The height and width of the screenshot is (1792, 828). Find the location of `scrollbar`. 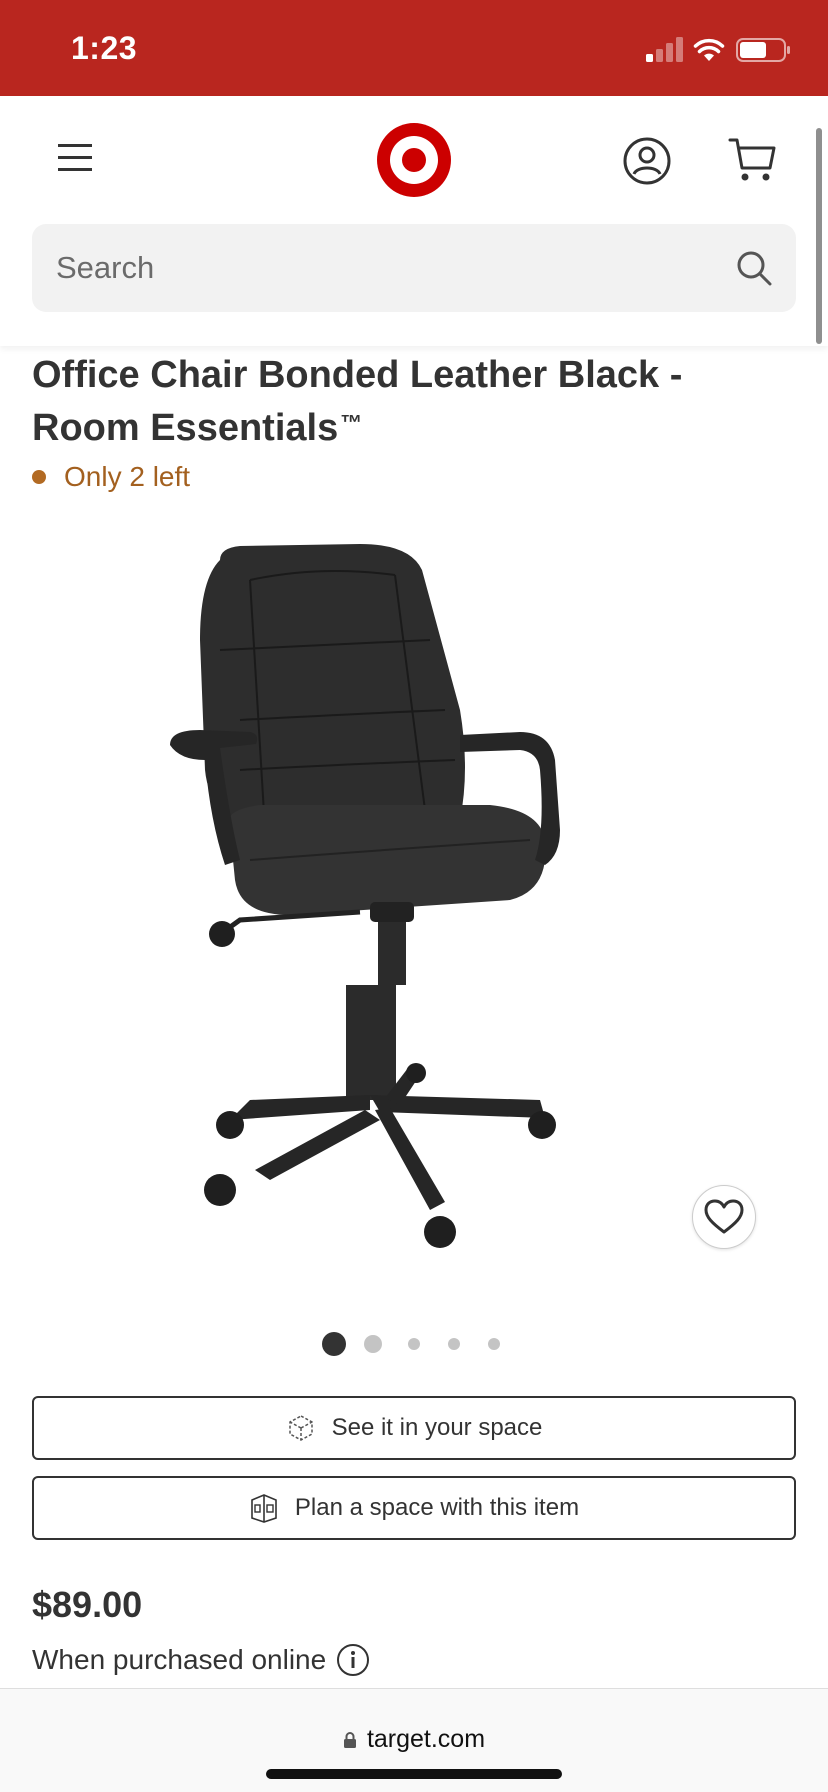

scrollbar is located at coordinates (819, 236).